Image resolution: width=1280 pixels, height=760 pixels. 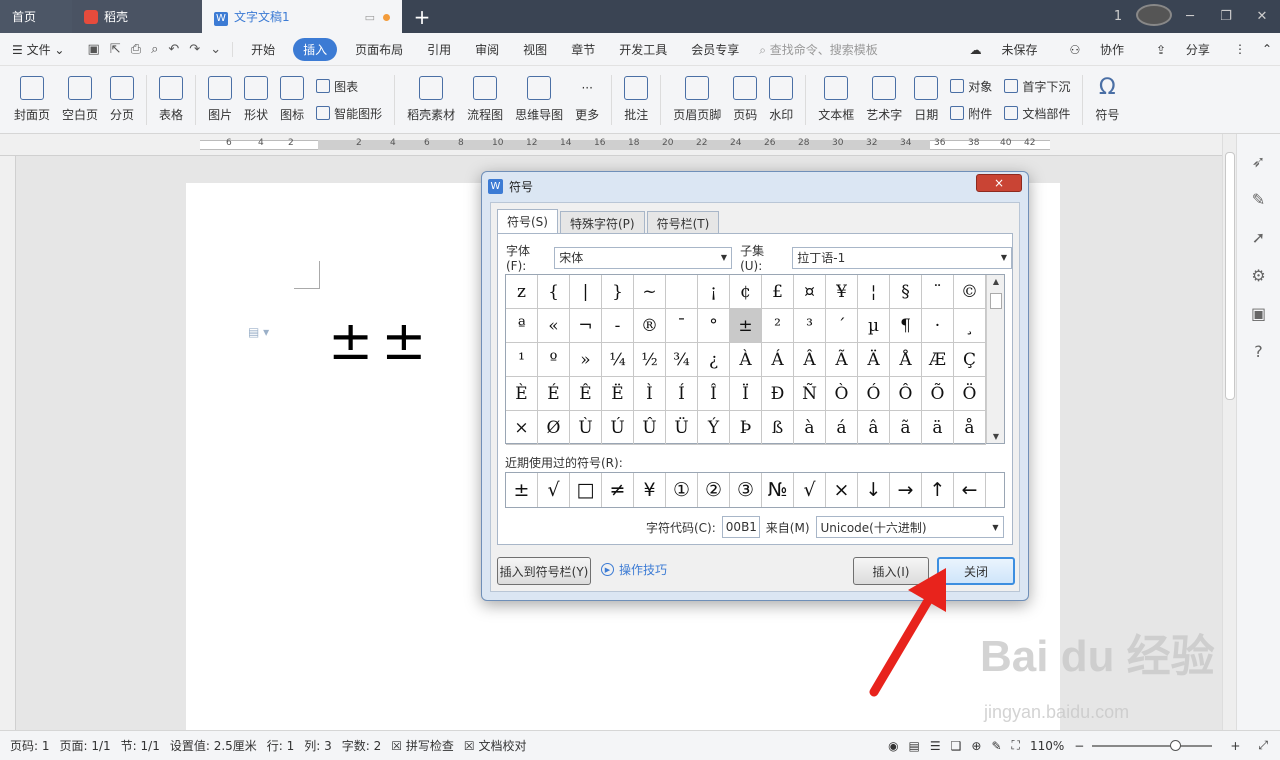 What do you see at coordinates (258, 332) in the screenshot?
I see `paragraph-menu-icon: ▤ ▾` at bounding box center [258, 332].